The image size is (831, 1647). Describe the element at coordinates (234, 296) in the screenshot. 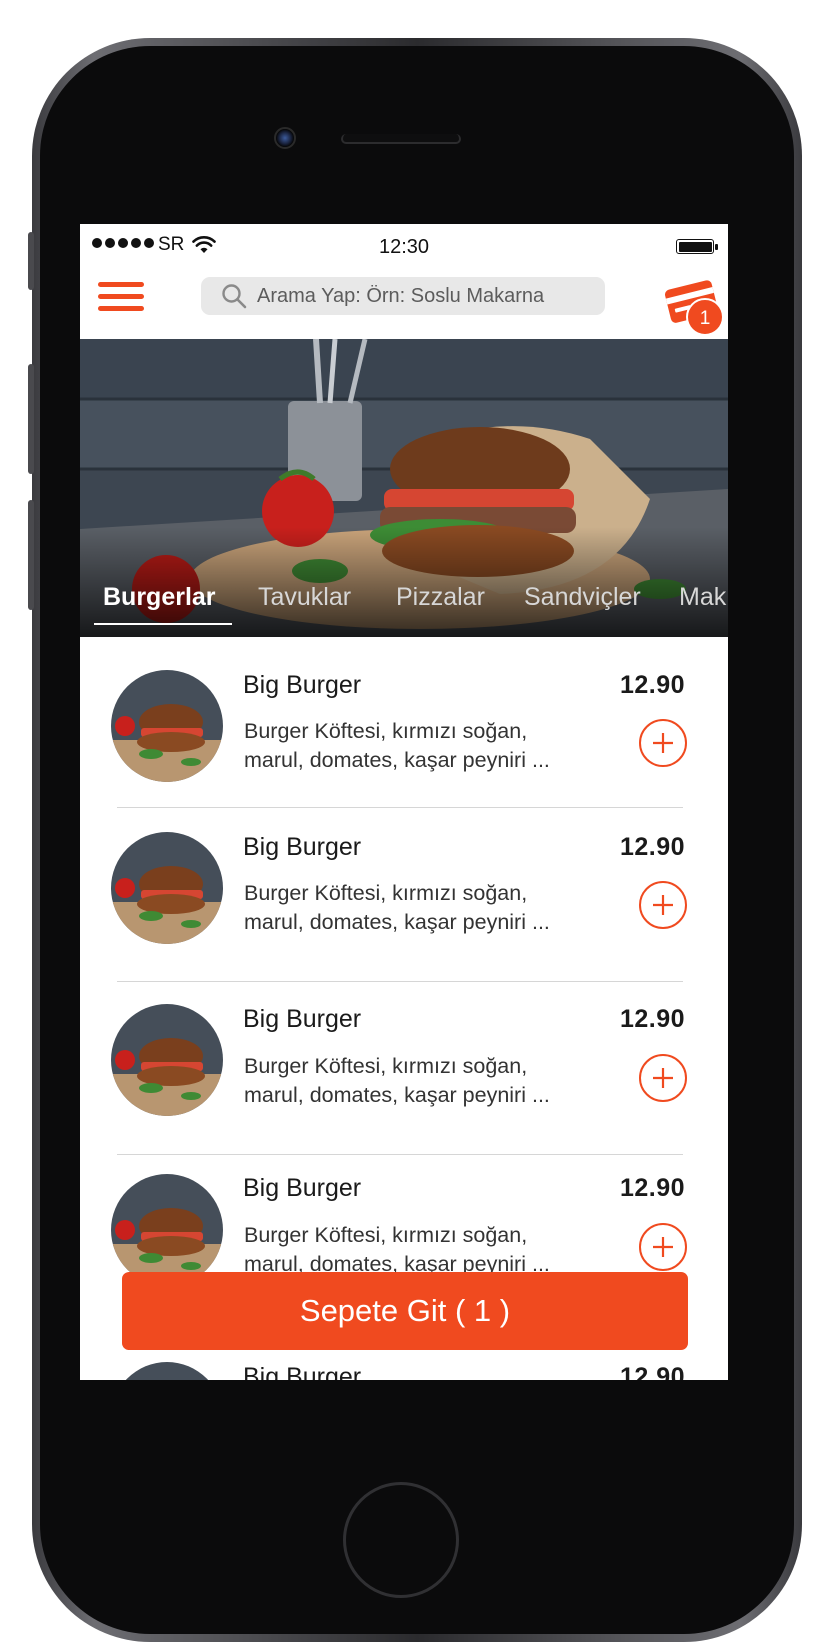

I see `search-icon` at that location.